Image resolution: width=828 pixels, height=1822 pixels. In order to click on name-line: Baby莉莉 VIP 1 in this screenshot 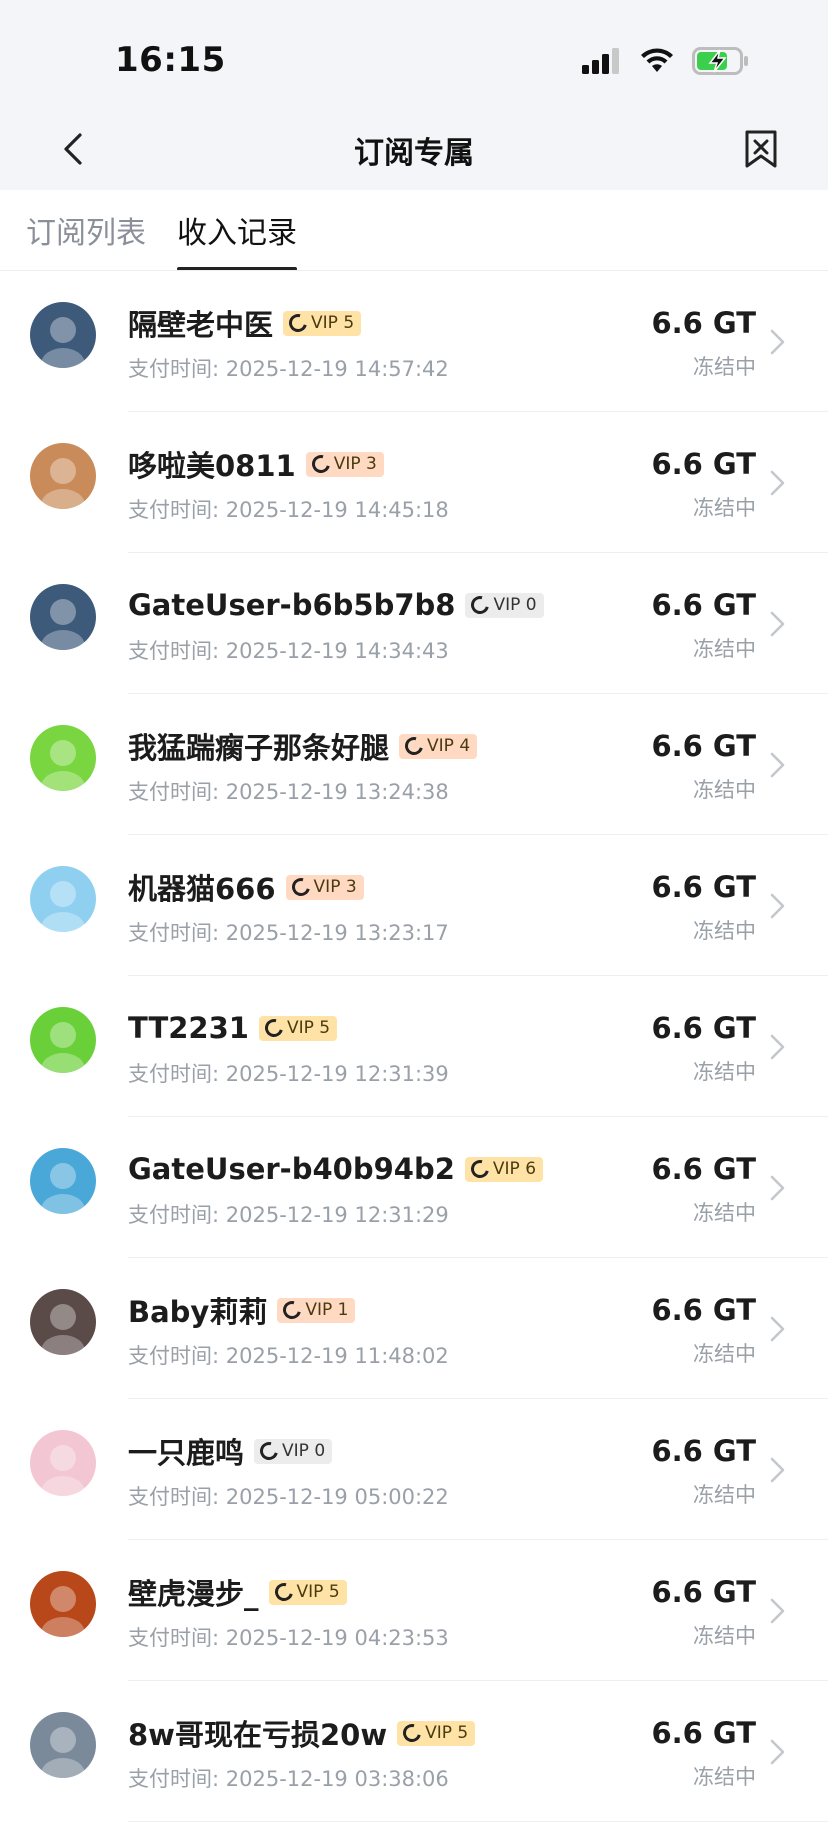, I will do `click(242, 1310)`.